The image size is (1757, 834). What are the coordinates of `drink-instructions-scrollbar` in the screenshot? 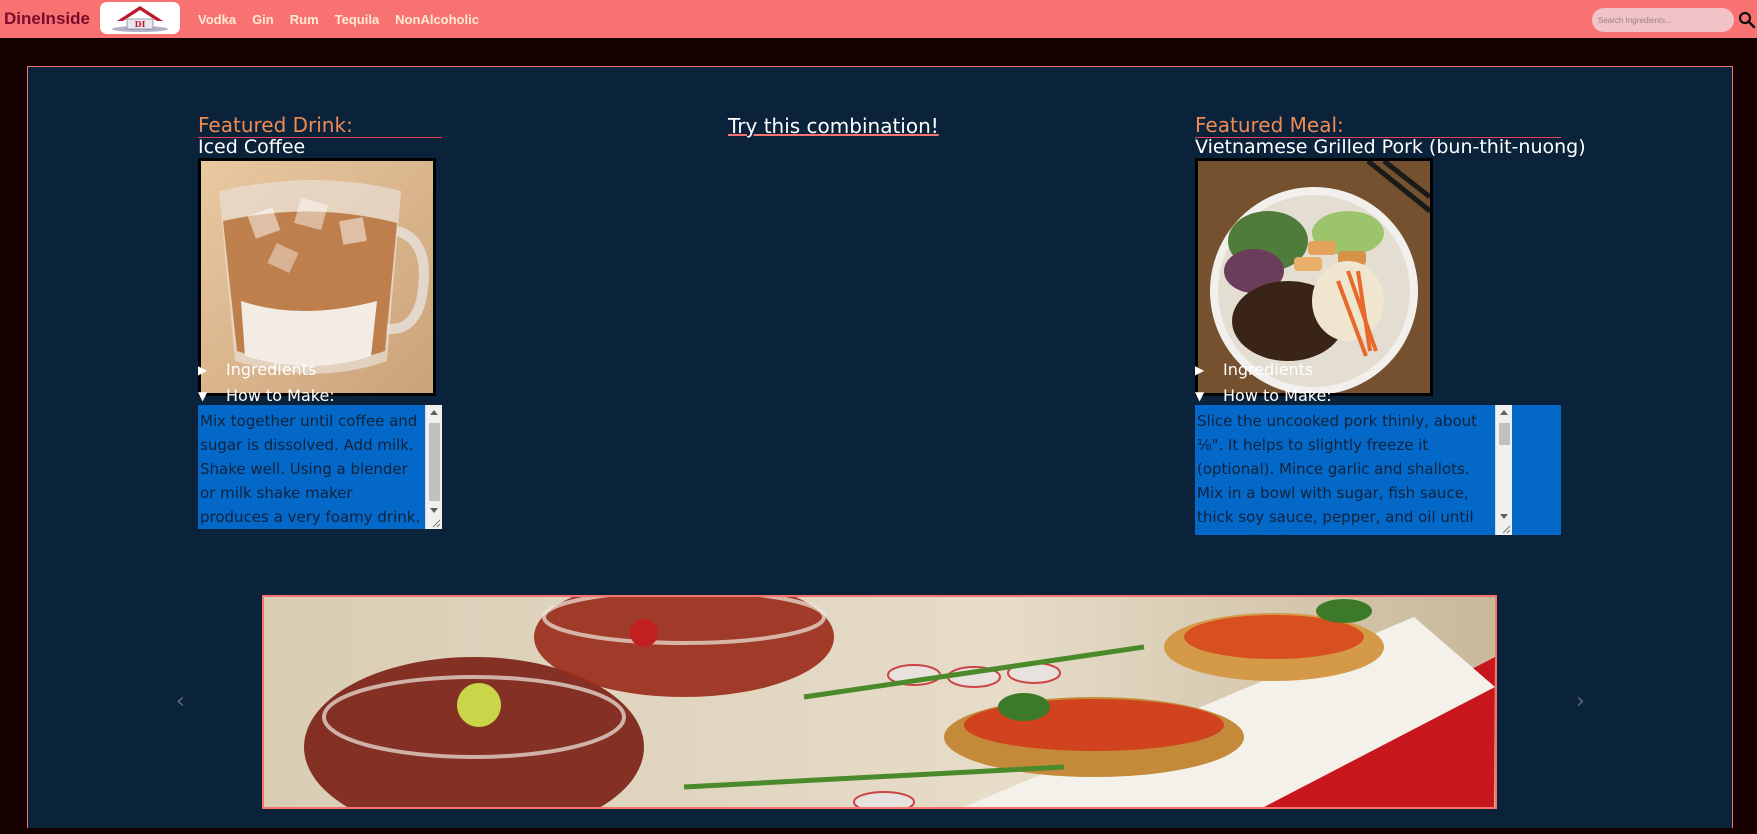 It's located at (433, 467).